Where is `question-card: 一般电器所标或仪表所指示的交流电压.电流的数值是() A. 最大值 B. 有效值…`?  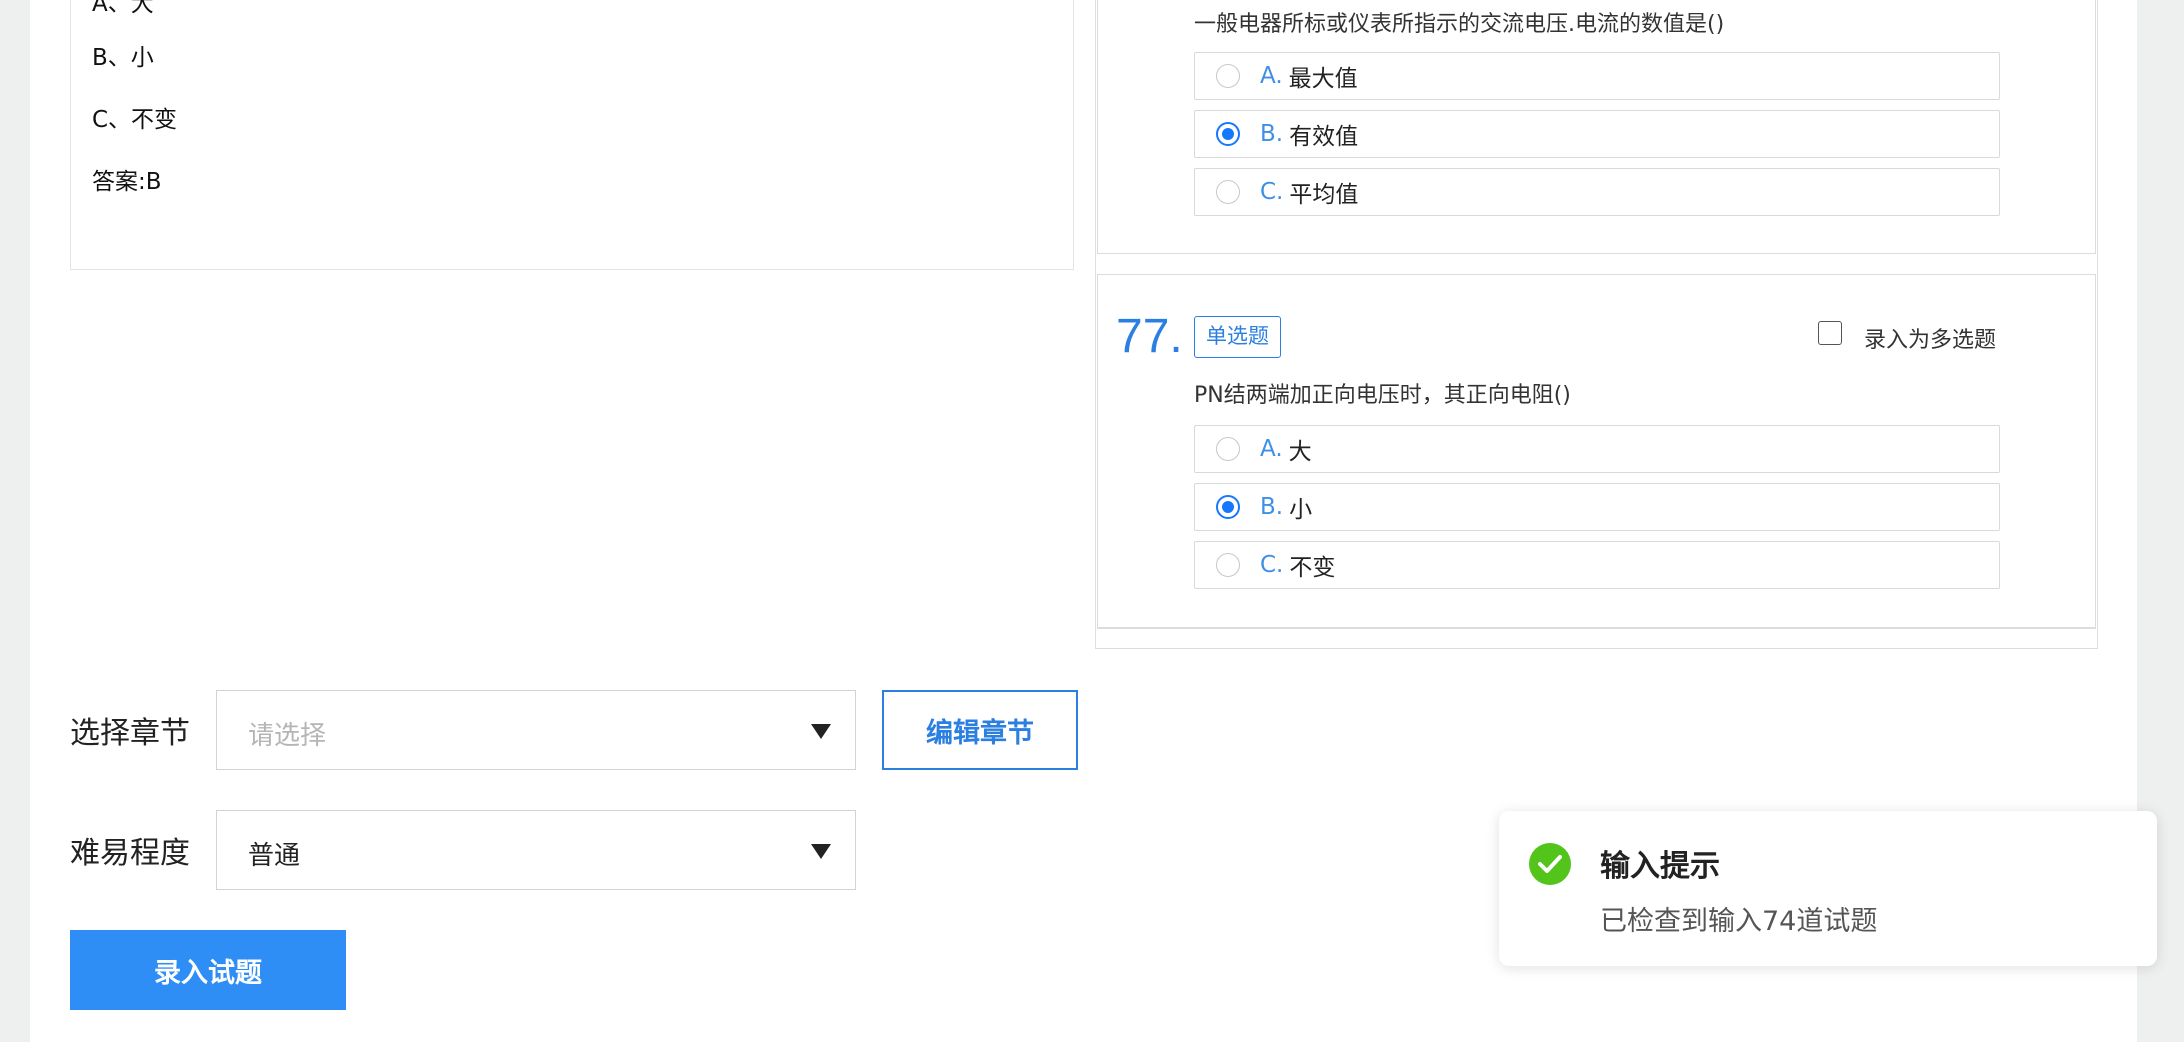
question-card: 一般电器所标或仪表所指示的交流电压.电流的数值是() A. 最大值 B. 有效值… is located at coordinates (1596, 127).